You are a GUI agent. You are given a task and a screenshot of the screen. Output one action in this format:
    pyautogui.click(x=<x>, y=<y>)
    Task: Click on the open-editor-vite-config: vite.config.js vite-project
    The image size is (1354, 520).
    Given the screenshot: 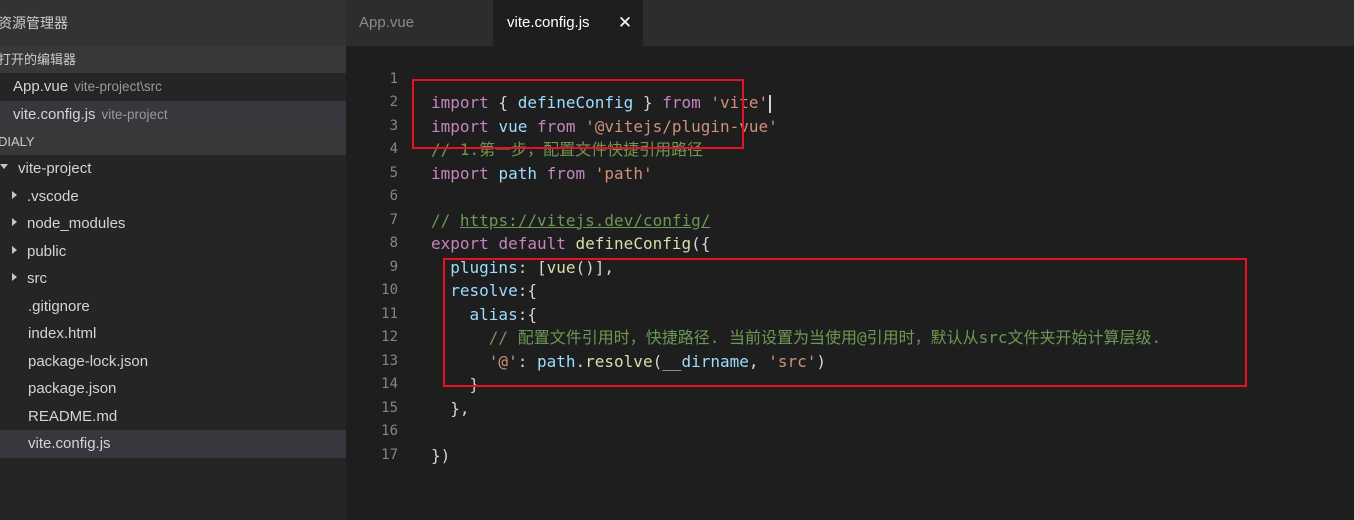 What is the action you would take?
    pyautogui.click(x=173, y=114)
    